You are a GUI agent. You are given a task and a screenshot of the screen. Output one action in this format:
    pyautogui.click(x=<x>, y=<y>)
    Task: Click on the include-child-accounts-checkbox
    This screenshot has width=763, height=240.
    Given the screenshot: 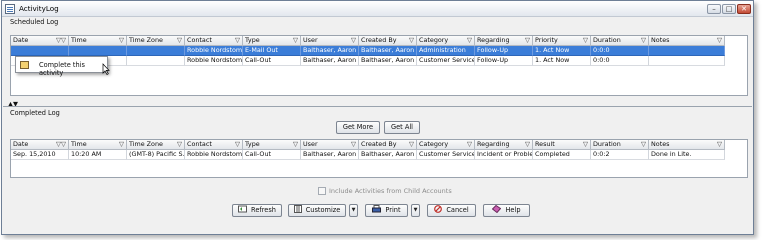 What is the action you would take?
    pyautogui.click(x=322, y=191)
    